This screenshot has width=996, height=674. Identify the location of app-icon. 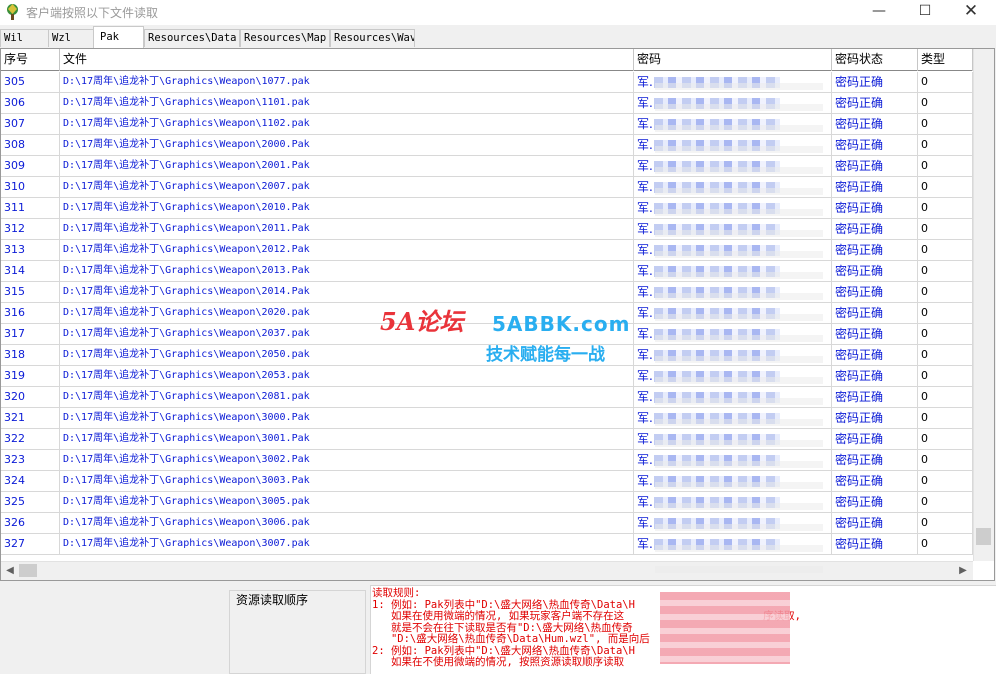
(12, 12).